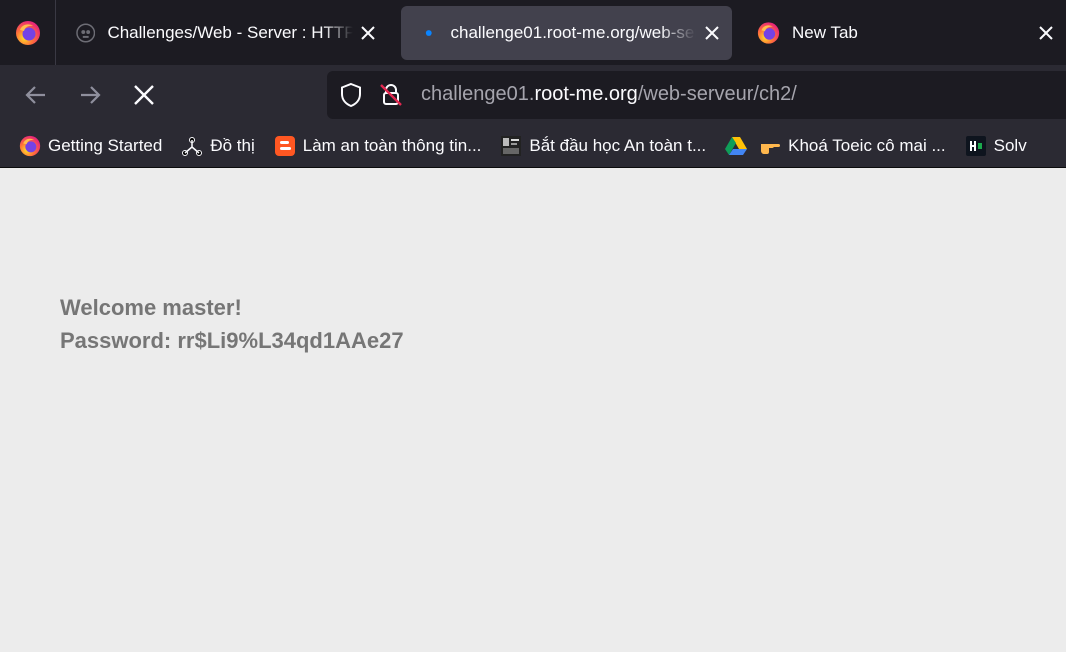 This screenshot has height=652, width=1066. I want to click on bookmark-google-drive, so click(736, 146).